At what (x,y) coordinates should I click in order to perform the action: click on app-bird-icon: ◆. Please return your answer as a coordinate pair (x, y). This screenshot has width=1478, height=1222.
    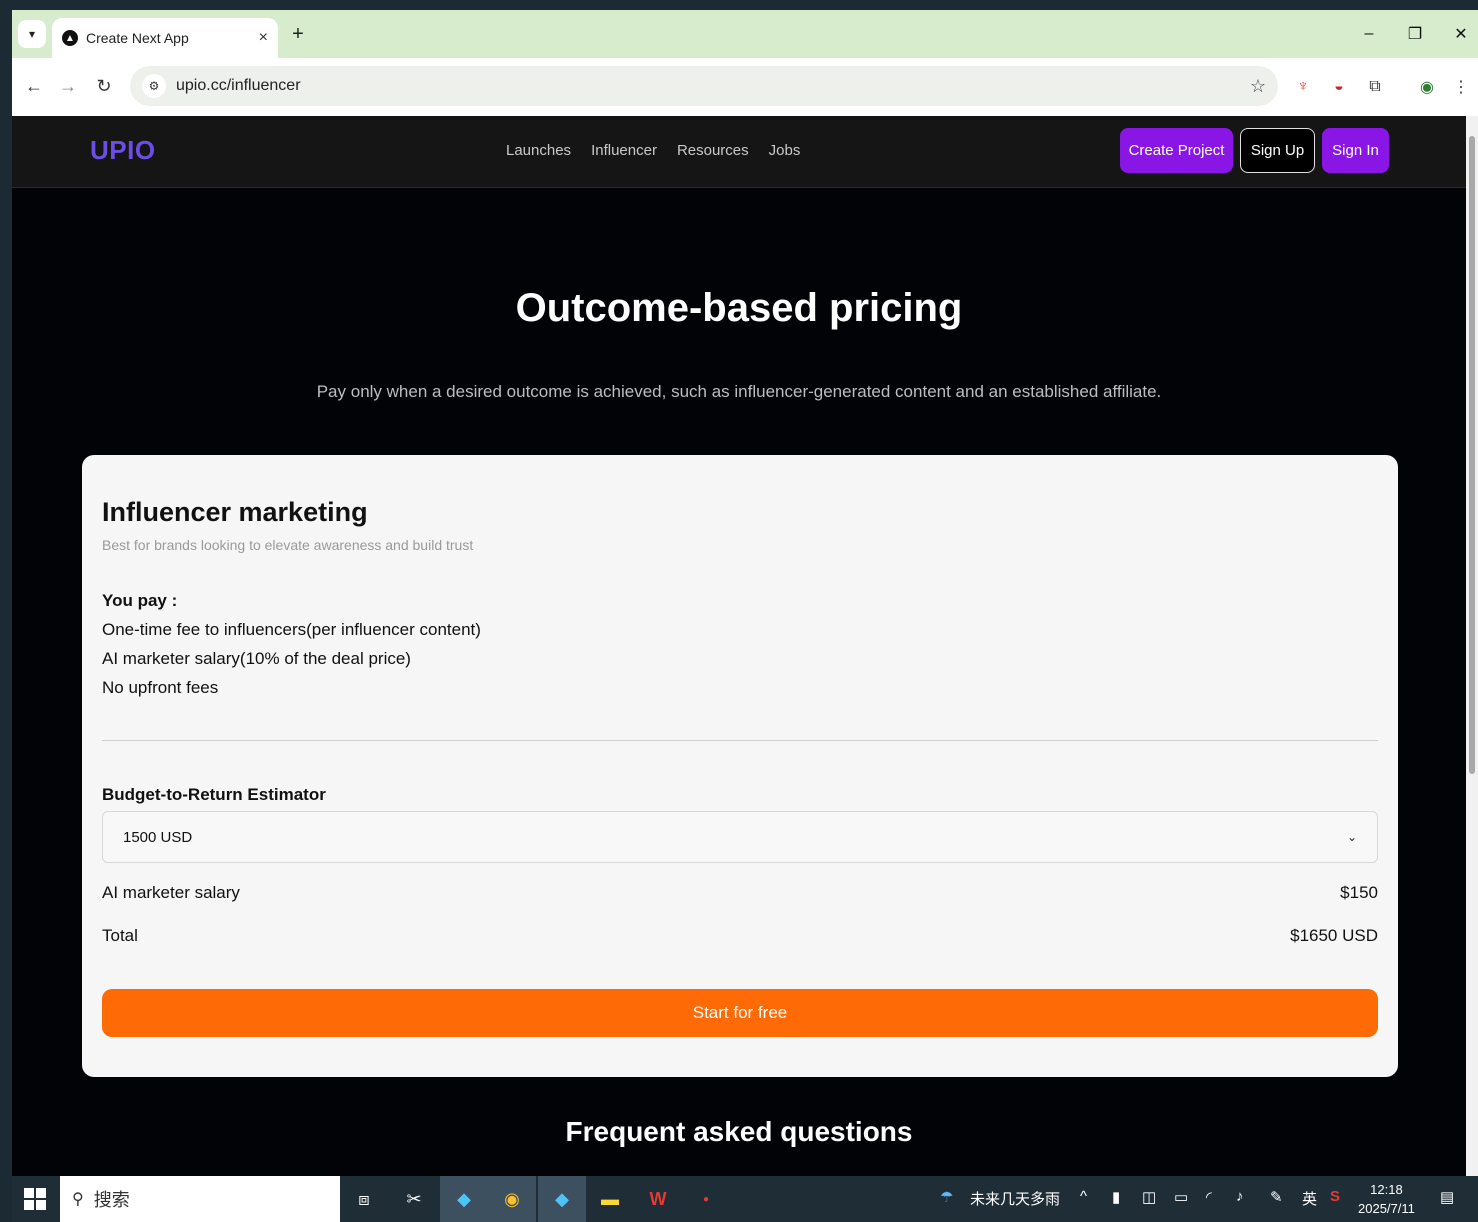
    Looking at the image, I should click on (464, 1199).